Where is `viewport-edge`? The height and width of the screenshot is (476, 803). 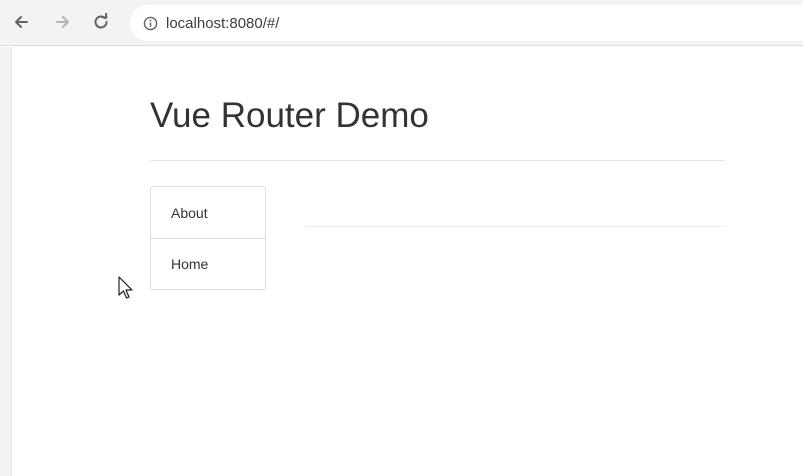 viewport-edge is located at coordinates (6, 261).